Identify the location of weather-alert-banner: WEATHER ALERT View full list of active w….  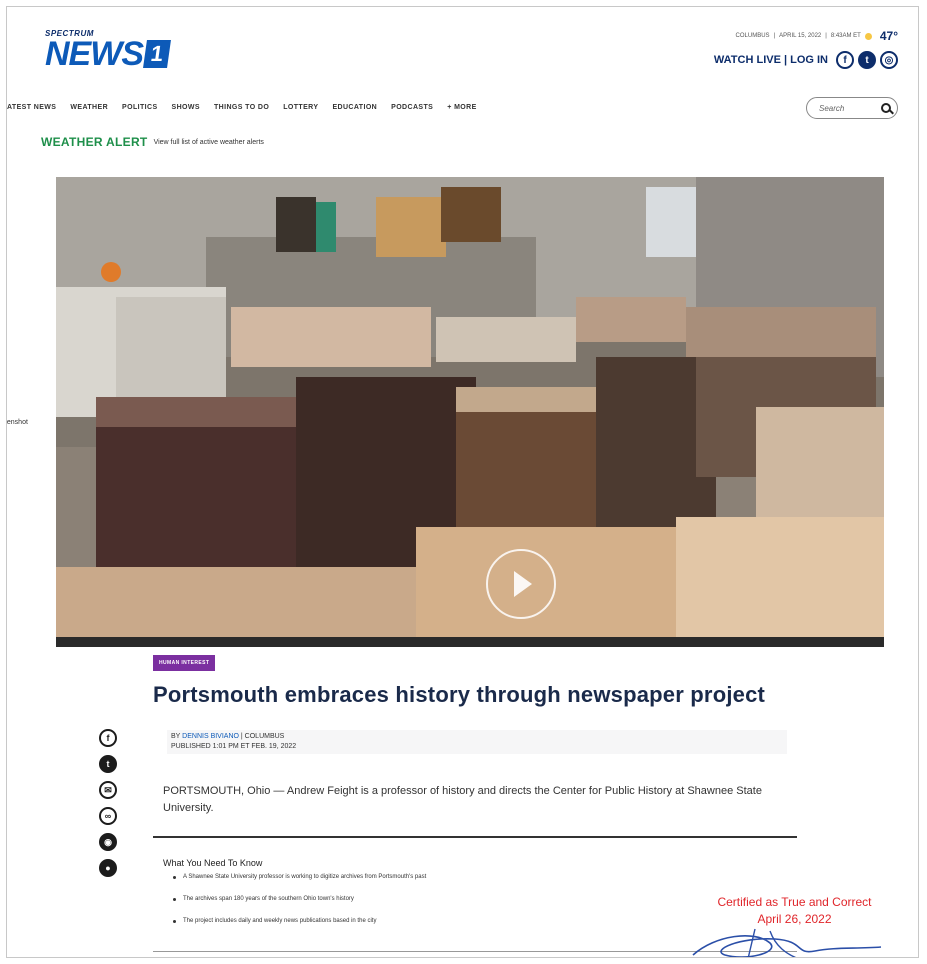
(152, 142).